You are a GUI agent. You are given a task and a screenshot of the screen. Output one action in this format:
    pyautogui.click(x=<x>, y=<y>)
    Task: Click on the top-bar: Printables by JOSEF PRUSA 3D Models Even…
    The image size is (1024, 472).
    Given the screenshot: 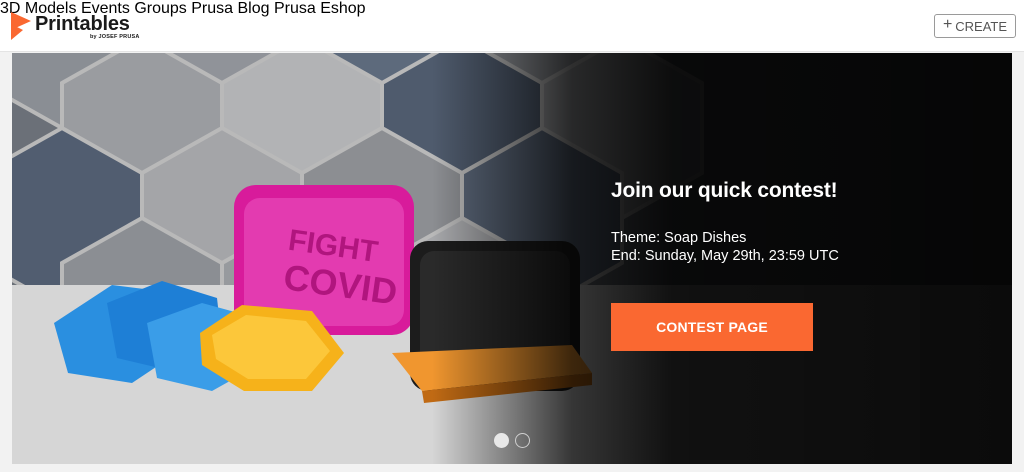 What is the action you would take?
    pyautogui.click(x=512, y=26)
    